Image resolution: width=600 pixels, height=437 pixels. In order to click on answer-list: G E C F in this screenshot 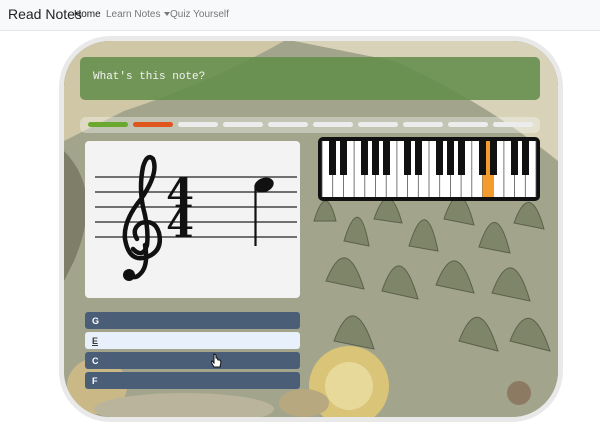, I will do `click(192, 352)`.